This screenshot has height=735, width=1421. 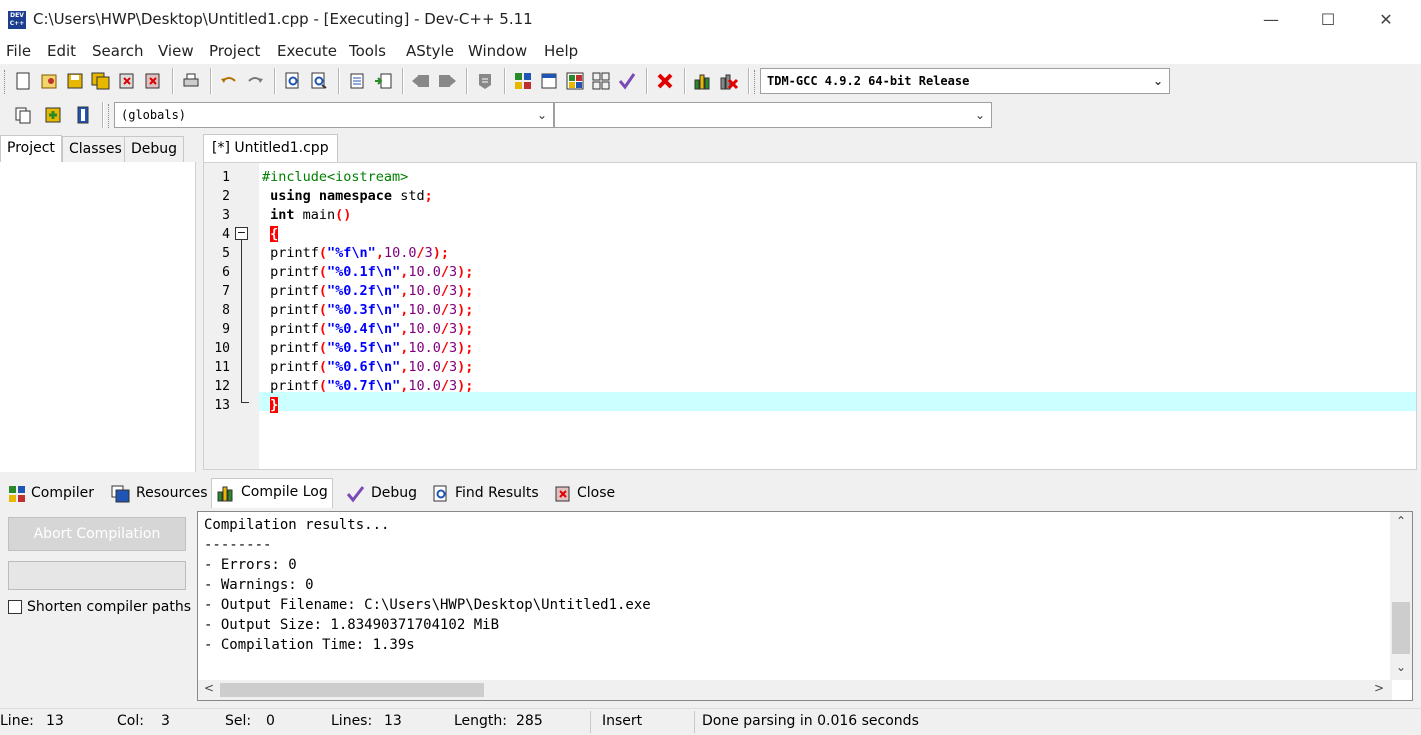 I want to click on compile-run-icon, so click(x=575, y=81).